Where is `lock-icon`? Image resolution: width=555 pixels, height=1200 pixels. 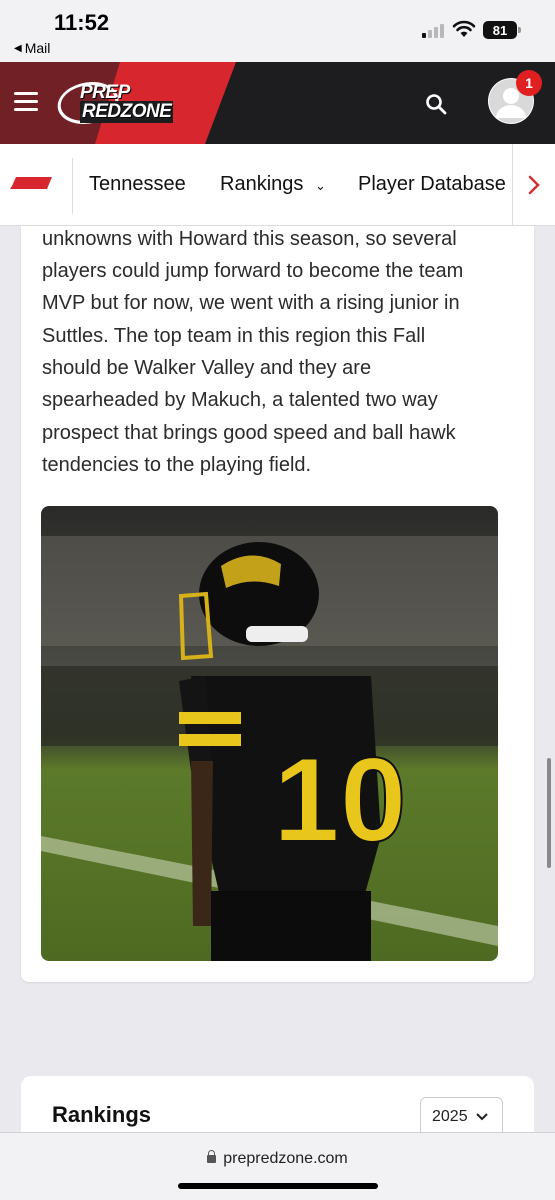 lock-icon is located at coordinates (212, 1156).